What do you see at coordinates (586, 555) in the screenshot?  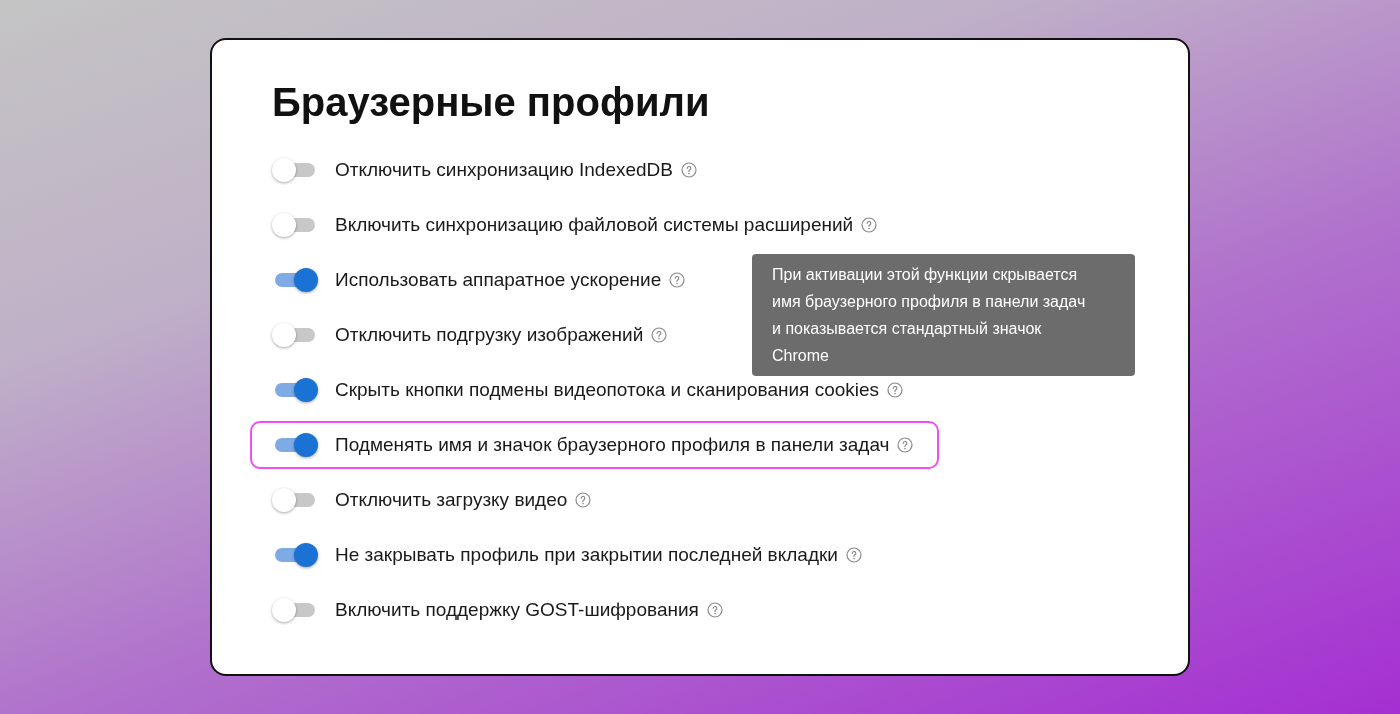 I see `setting-label: Не закрывать профиль при закрытии последней вкладки` at bounding box center [586, 555].